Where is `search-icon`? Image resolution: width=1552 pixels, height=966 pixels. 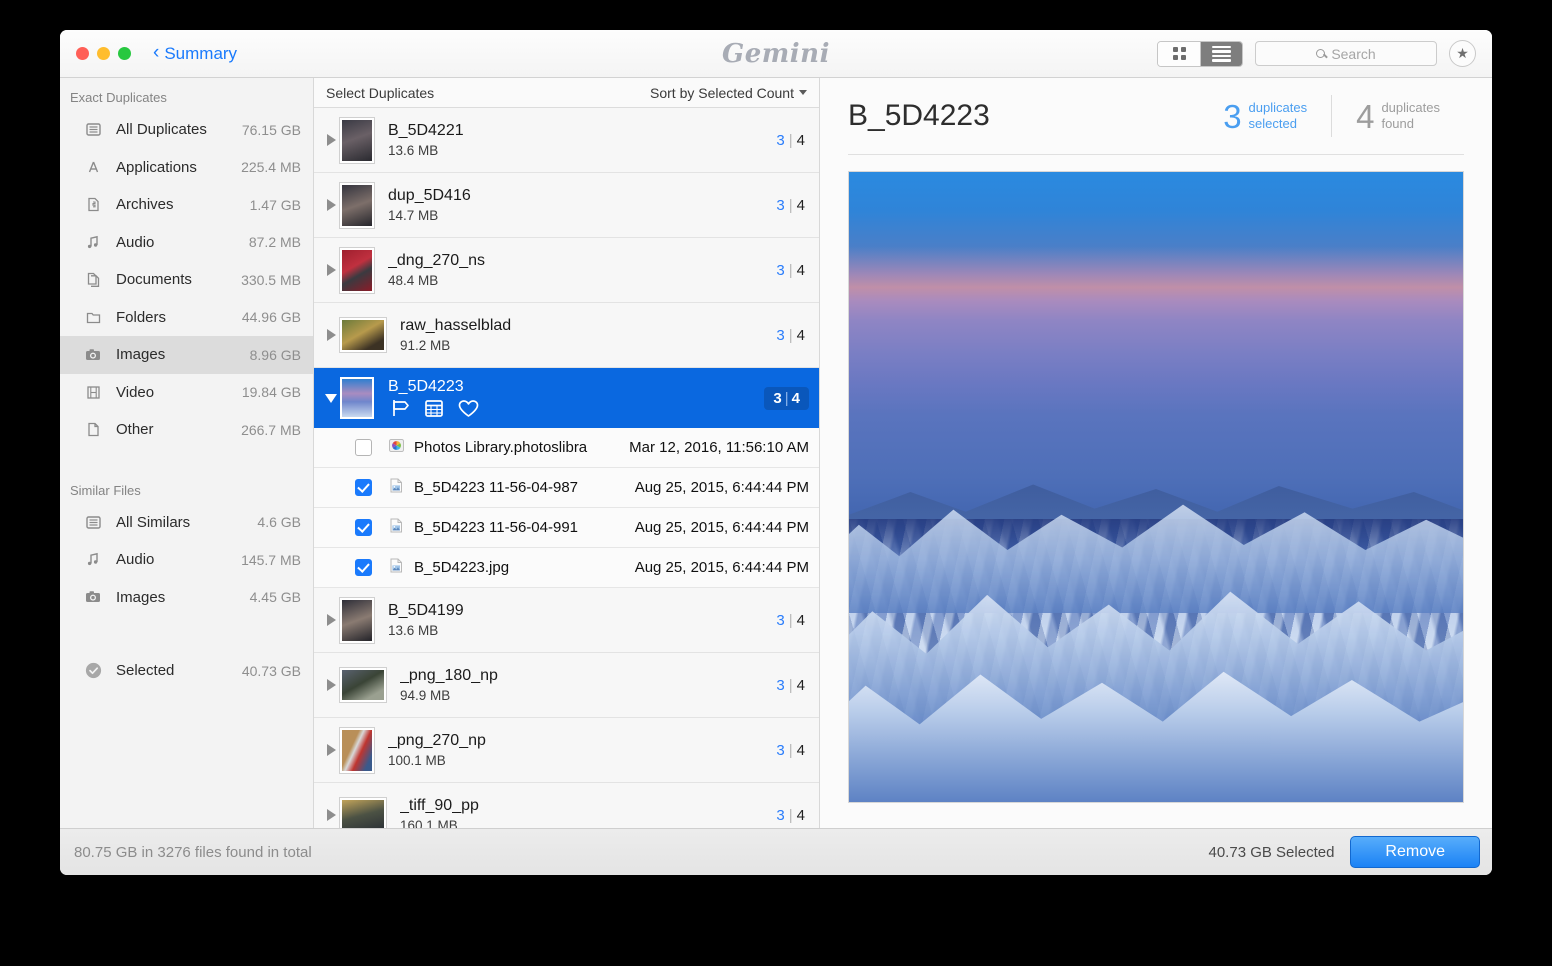 search-icon is located at coordinates (1321, 53).